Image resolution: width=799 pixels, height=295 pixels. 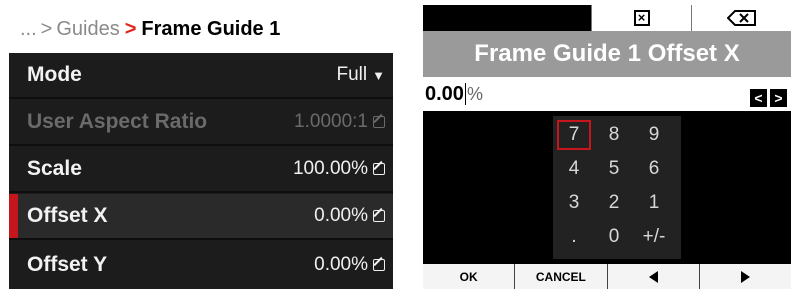 What do you see at coordinates (778, 98) in the screenshot?
I see `cursor-right-button: >` at bounding box center [778, 98].